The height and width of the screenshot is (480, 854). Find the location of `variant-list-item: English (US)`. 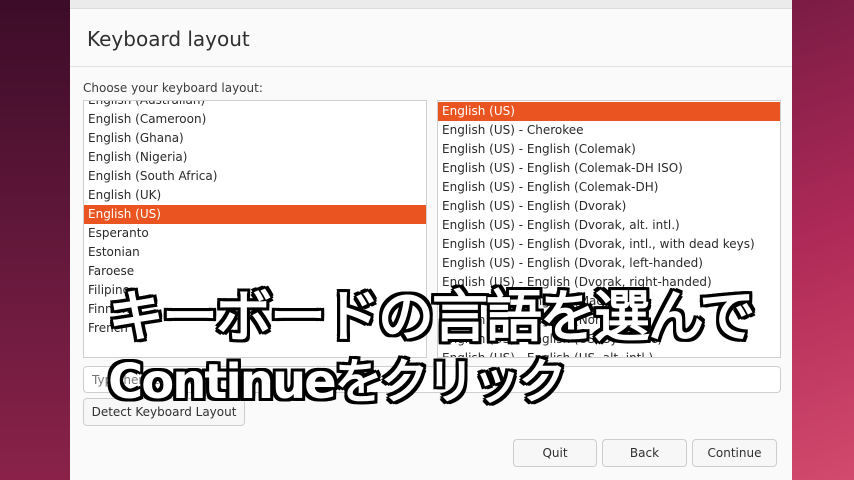

variant-list-item: English (US) is located at coordinates (609, 111).